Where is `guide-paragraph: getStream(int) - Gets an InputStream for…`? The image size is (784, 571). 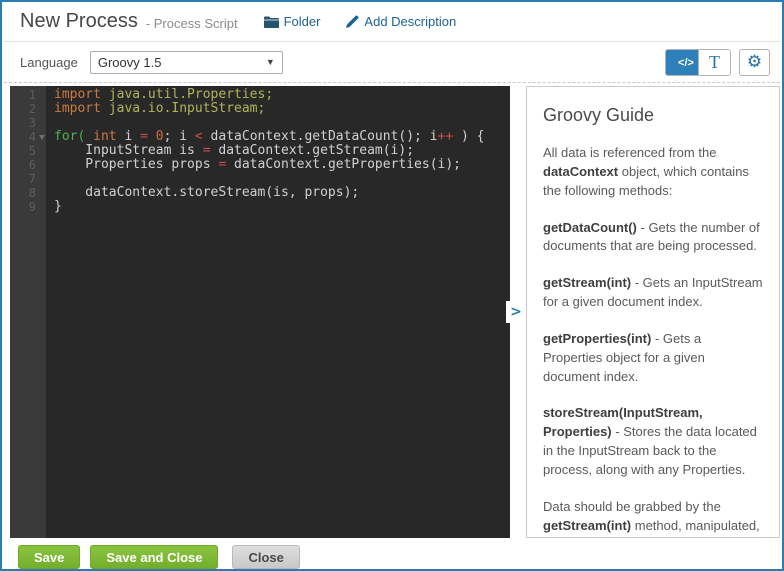
guide-paragraph: getStream(int) - Gets an InputStream for… is located at coordinates (653, 292).